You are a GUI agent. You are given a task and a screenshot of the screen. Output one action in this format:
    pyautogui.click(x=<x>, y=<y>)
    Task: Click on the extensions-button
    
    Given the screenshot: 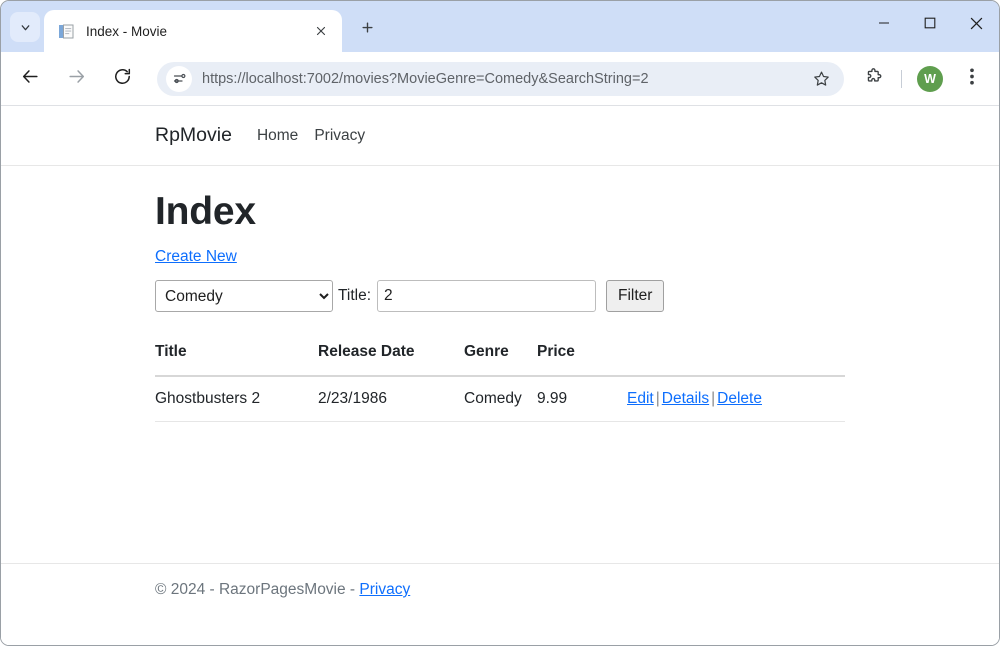 What is the action you would take?
    pyautogui.click(x=873, y=79)
    